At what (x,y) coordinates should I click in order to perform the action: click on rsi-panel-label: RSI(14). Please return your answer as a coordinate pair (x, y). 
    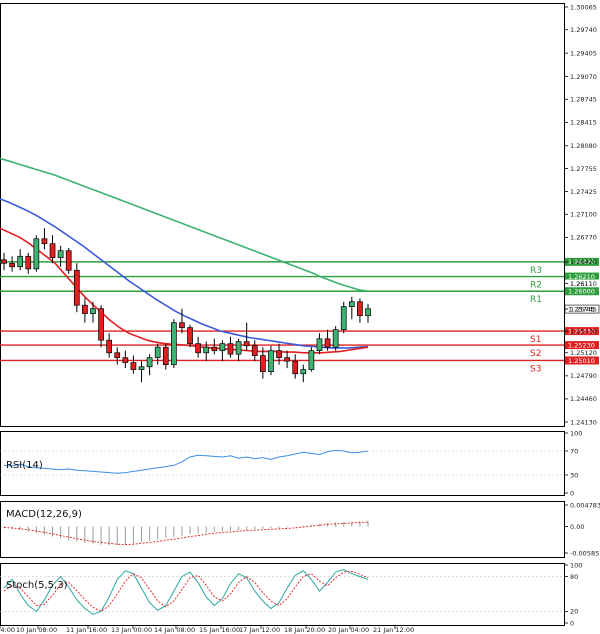
    Looking at the image, I should click on (24, 465).